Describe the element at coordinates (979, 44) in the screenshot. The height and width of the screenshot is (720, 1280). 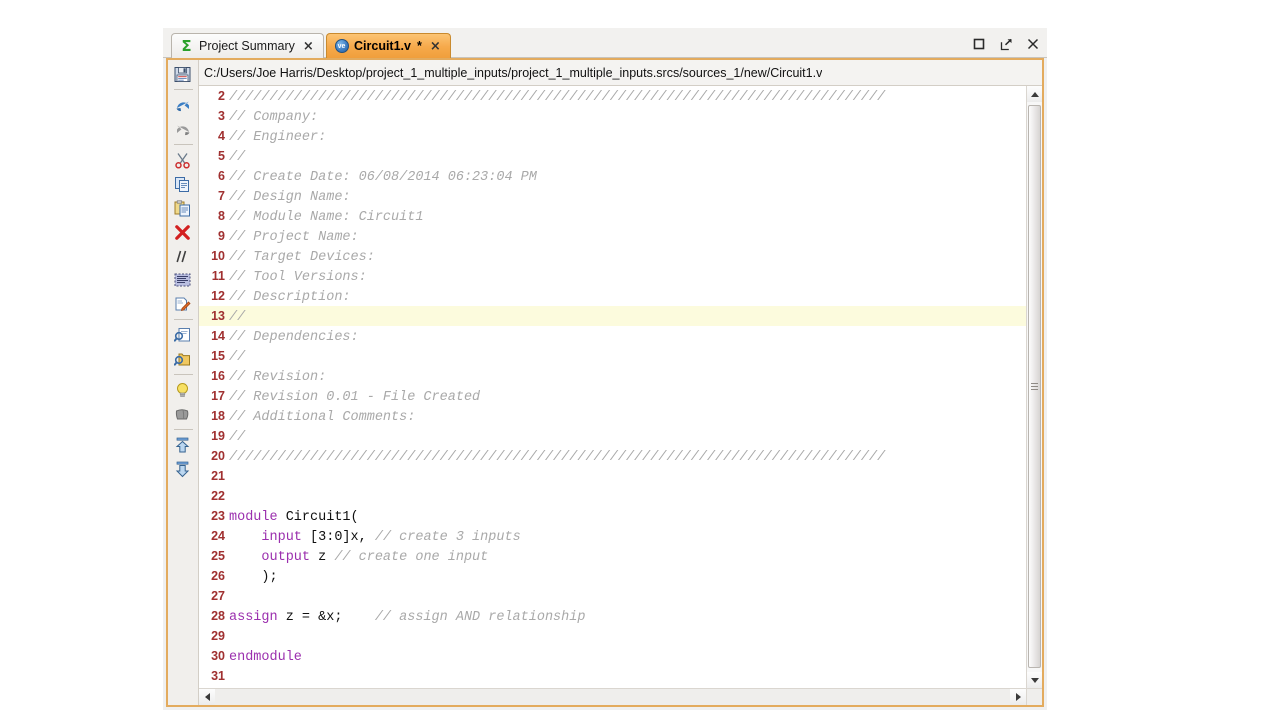
I see `maximize-icon` at that location.